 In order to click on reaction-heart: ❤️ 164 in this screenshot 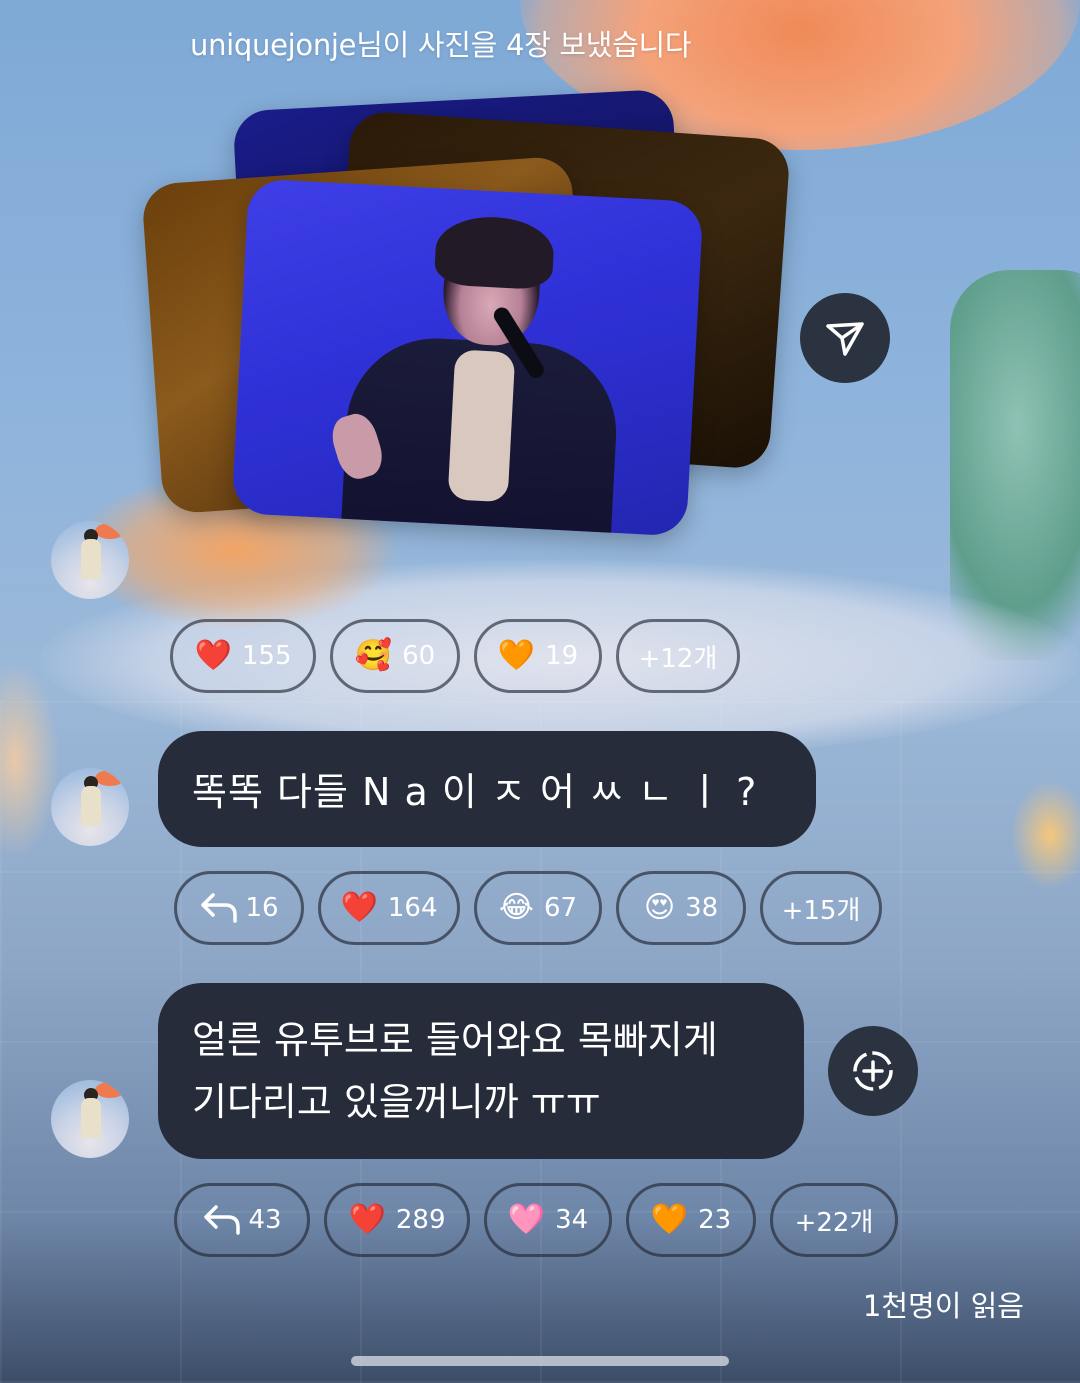, I will do `click(389, 908)`.